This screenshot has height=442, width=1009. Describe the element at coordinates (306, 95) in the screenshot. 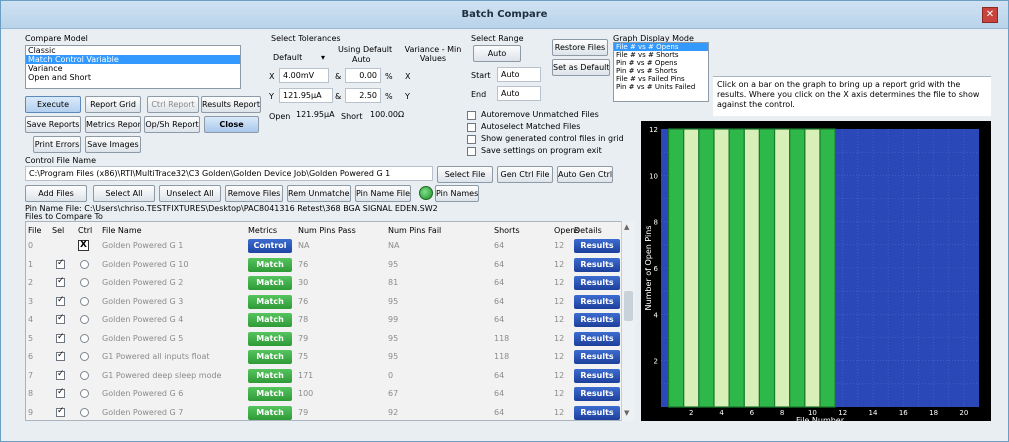

I see `y-tolerance-input: 121.95µA` at that location.